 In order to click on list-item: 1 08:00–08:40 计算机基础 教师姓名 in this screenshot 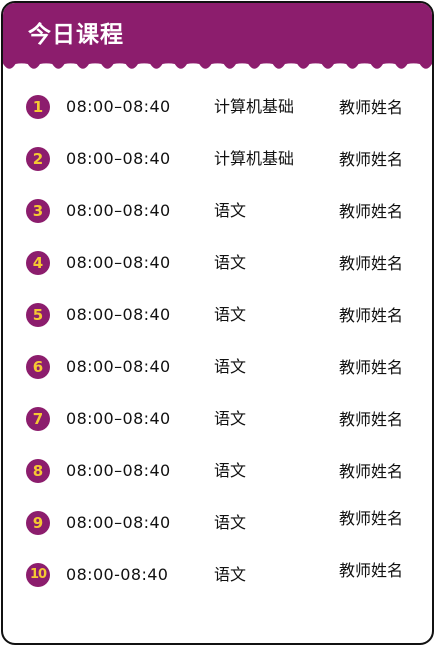, I will do `click(217, 107)`.